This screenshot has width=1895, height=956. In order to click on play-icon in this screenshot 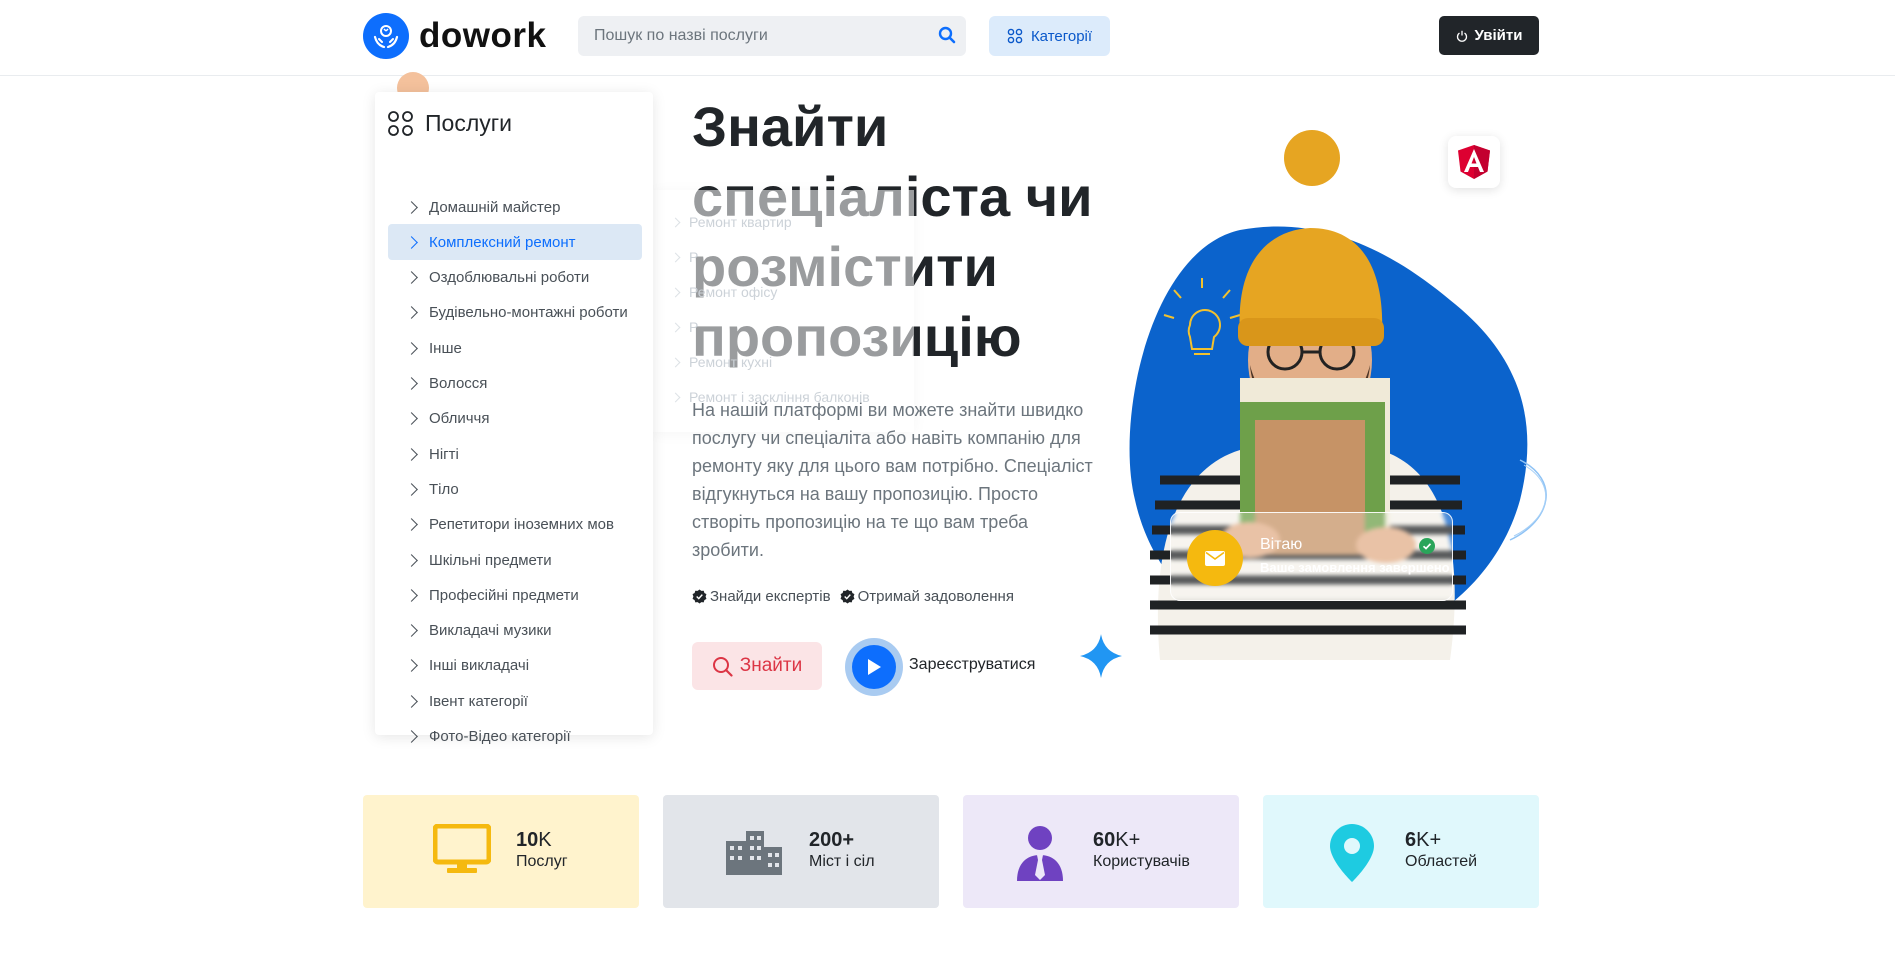, I will do `click(874, 667)`.